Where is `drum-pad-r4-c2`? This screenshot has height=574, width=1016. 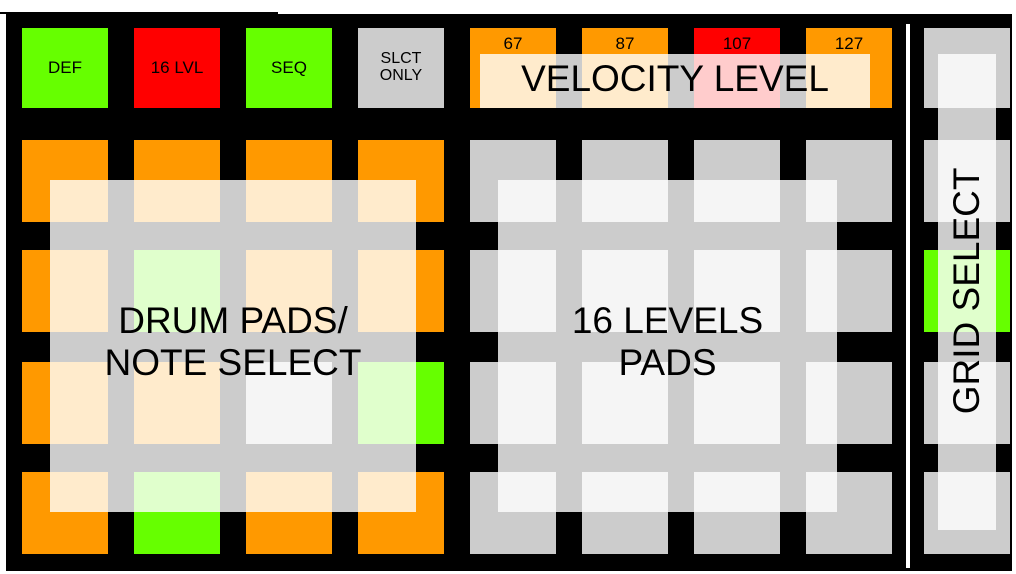
drum-pad-r4-c2 is located at coordinates (177, 513).